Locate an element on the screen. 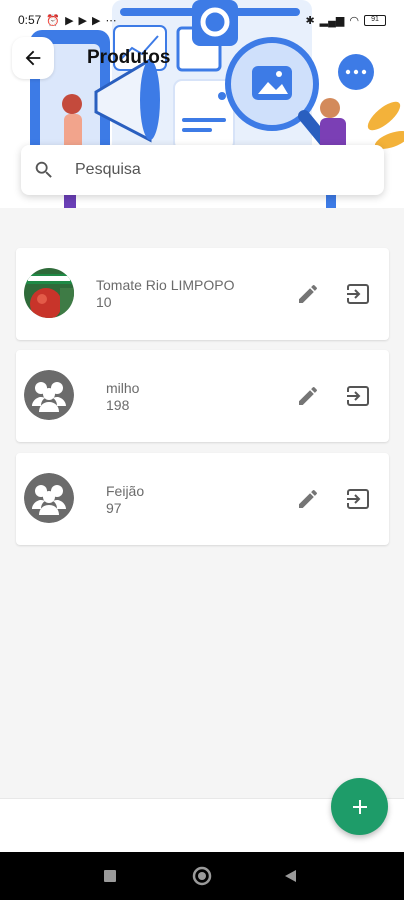  product-name: Feijão is located at coordinates (125, 491).